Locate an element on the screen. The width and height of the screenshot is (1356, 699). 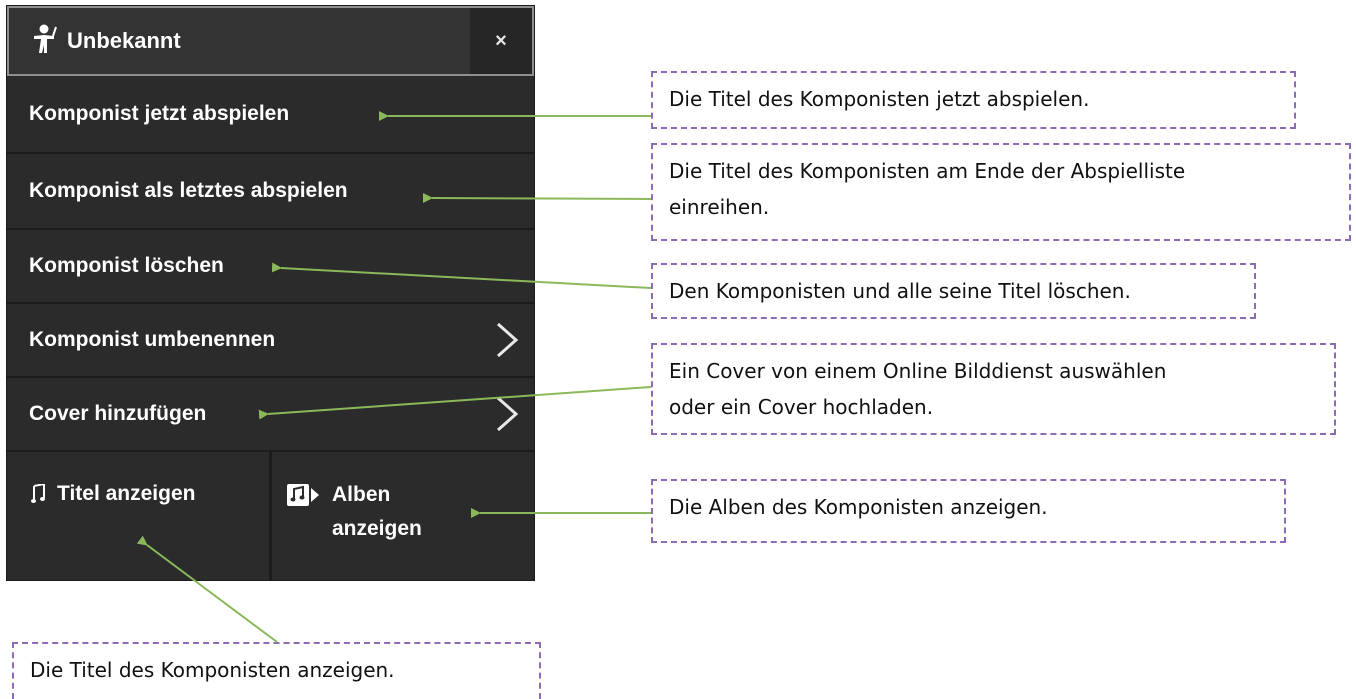
menu-title: Unbekannt is located at coordinates (124, 40).